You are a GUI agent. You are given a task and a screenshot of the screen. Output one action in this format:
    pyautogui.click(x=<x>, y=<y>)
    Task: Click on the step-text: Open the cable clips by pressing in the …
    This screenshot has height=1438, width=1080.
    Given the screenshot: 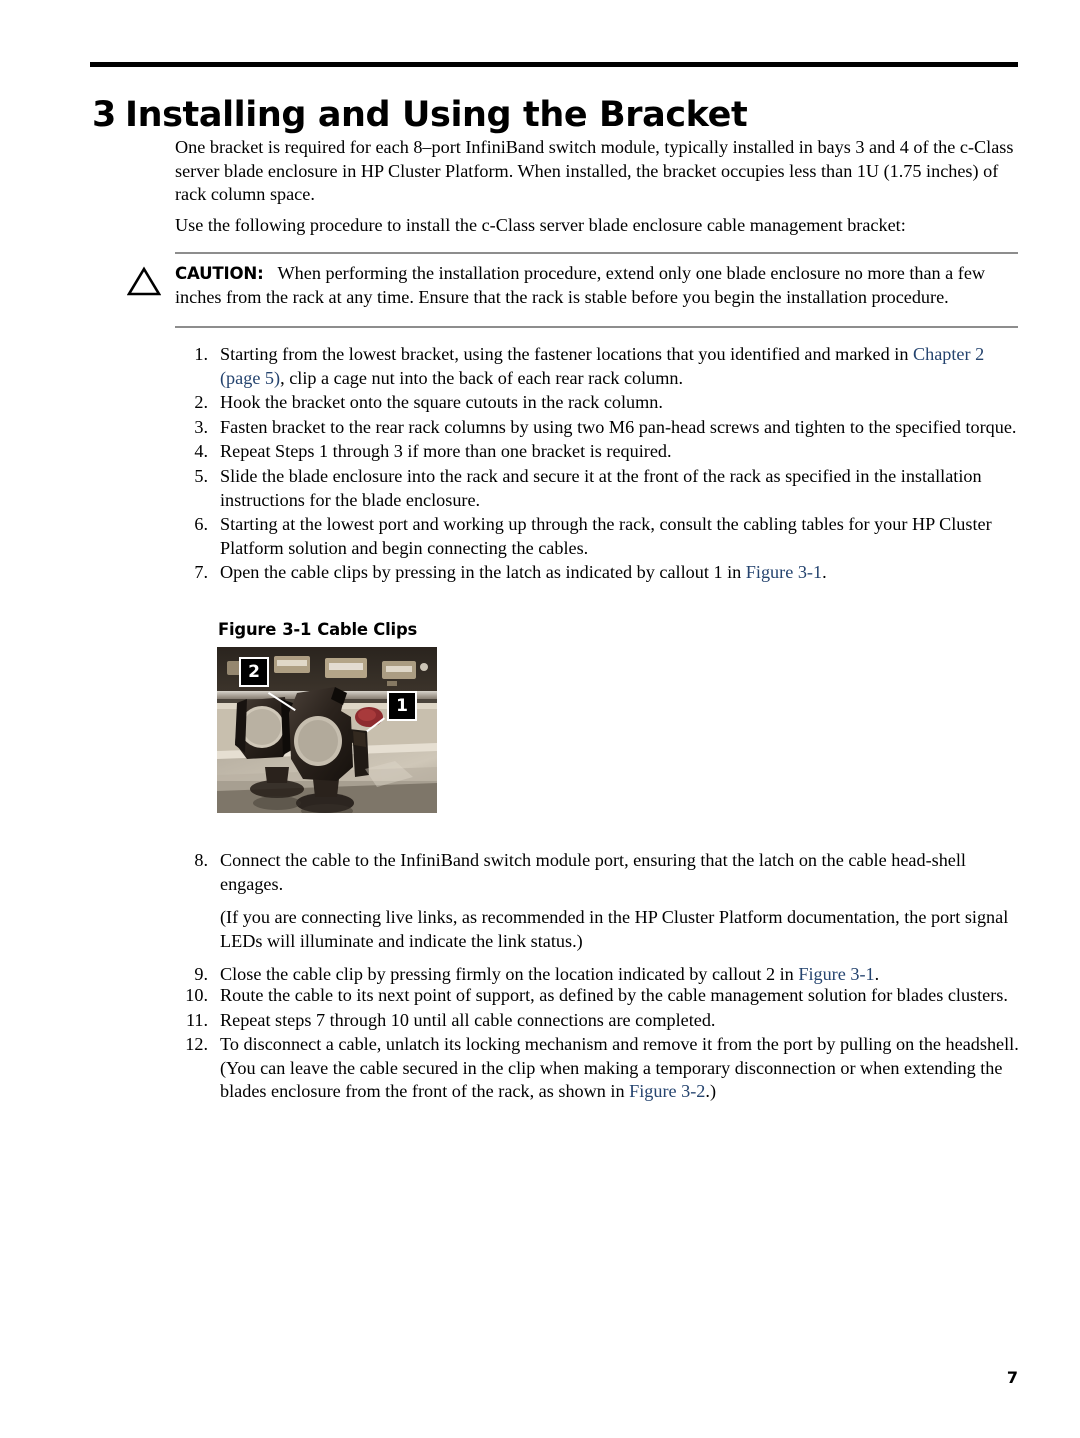 What is the action you would take?
    pyautogui.click(x=483, y=572)
    